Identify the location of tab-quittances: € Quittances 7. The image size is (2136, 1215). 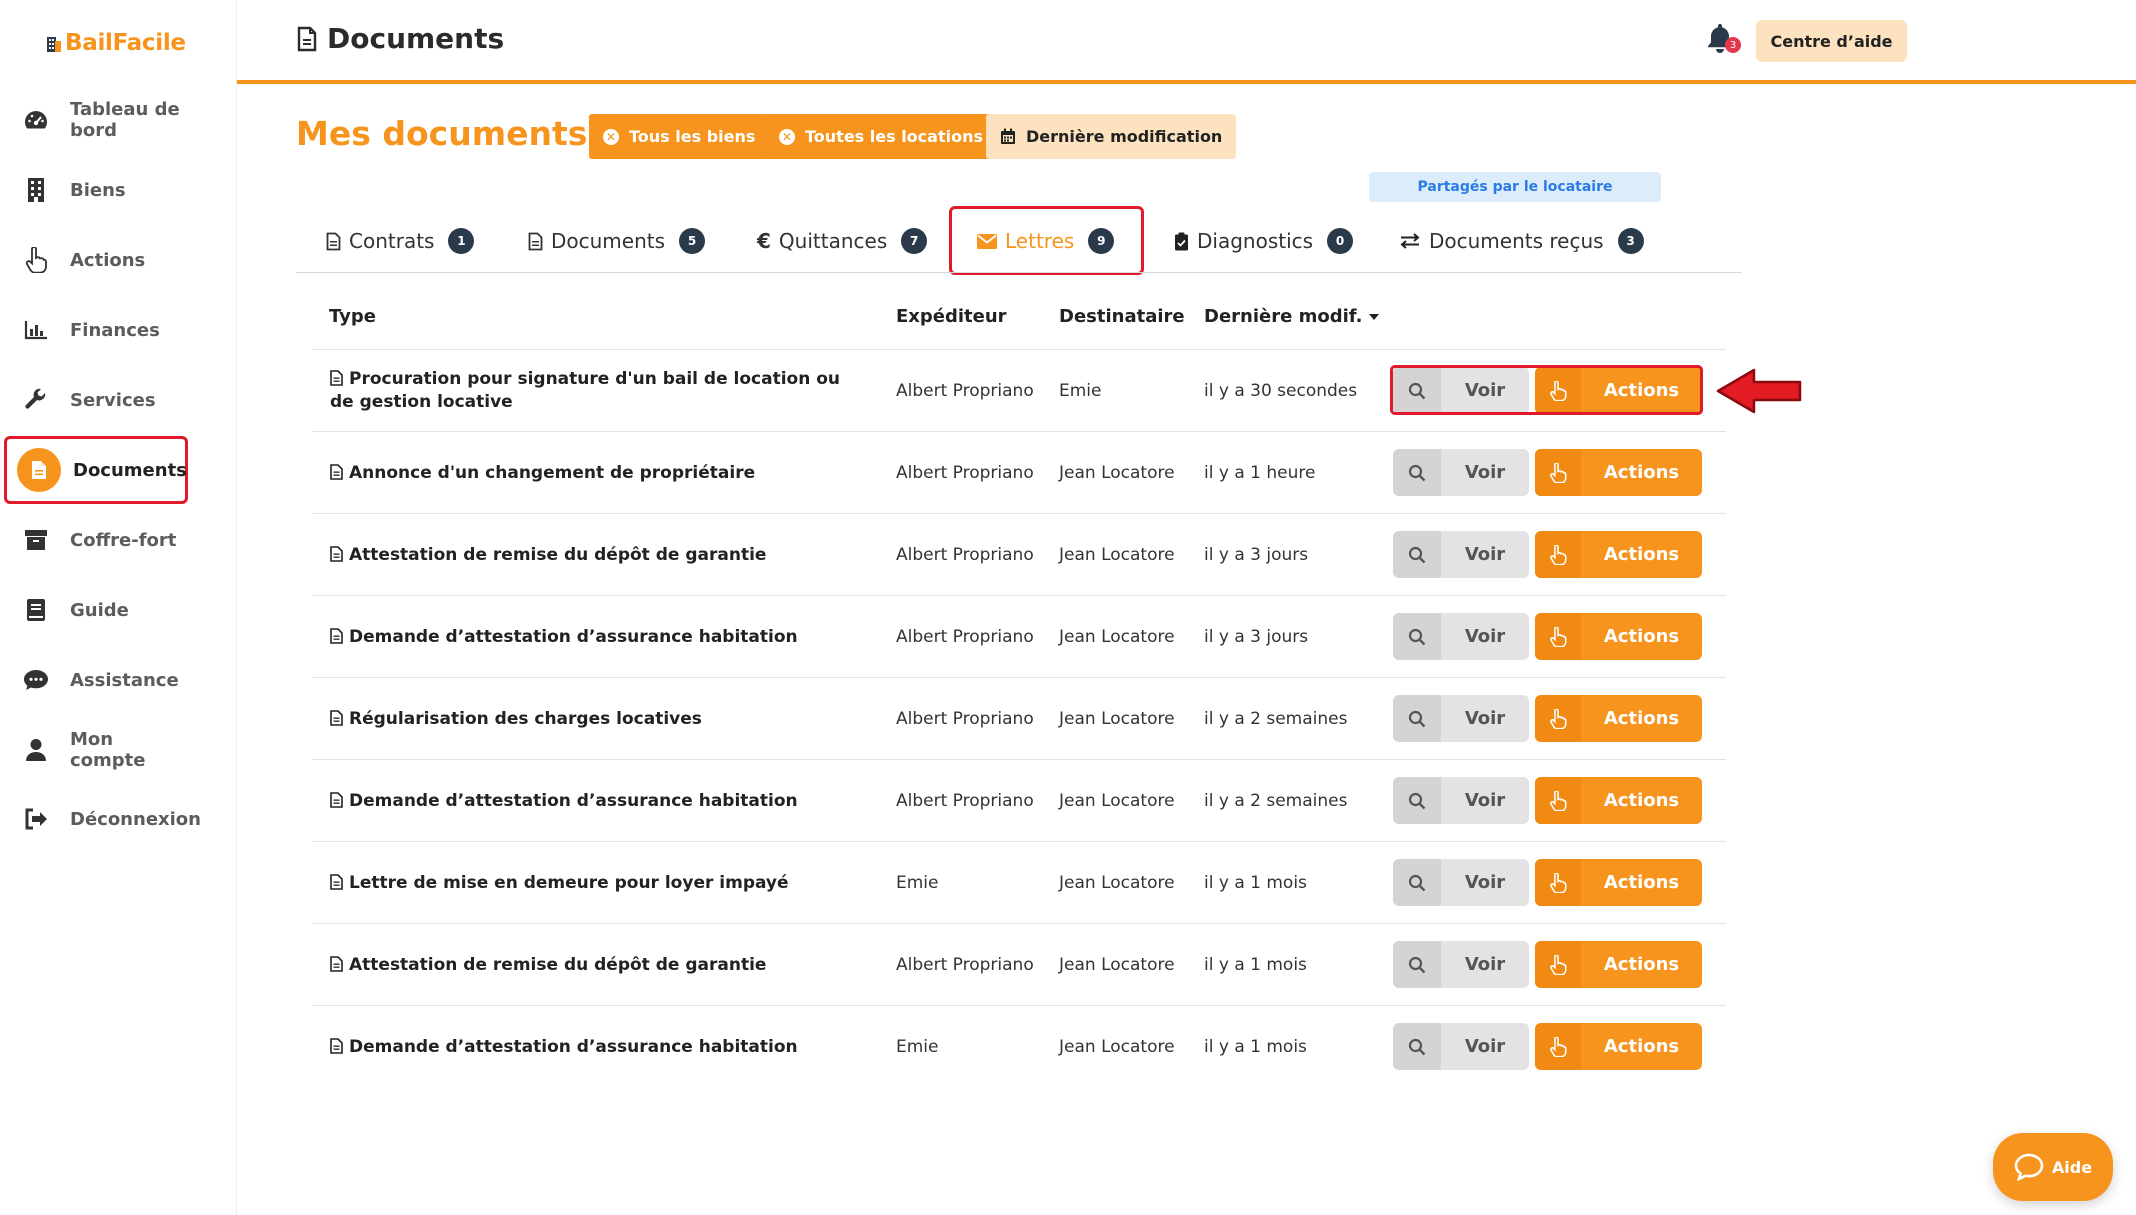
(842, 241).